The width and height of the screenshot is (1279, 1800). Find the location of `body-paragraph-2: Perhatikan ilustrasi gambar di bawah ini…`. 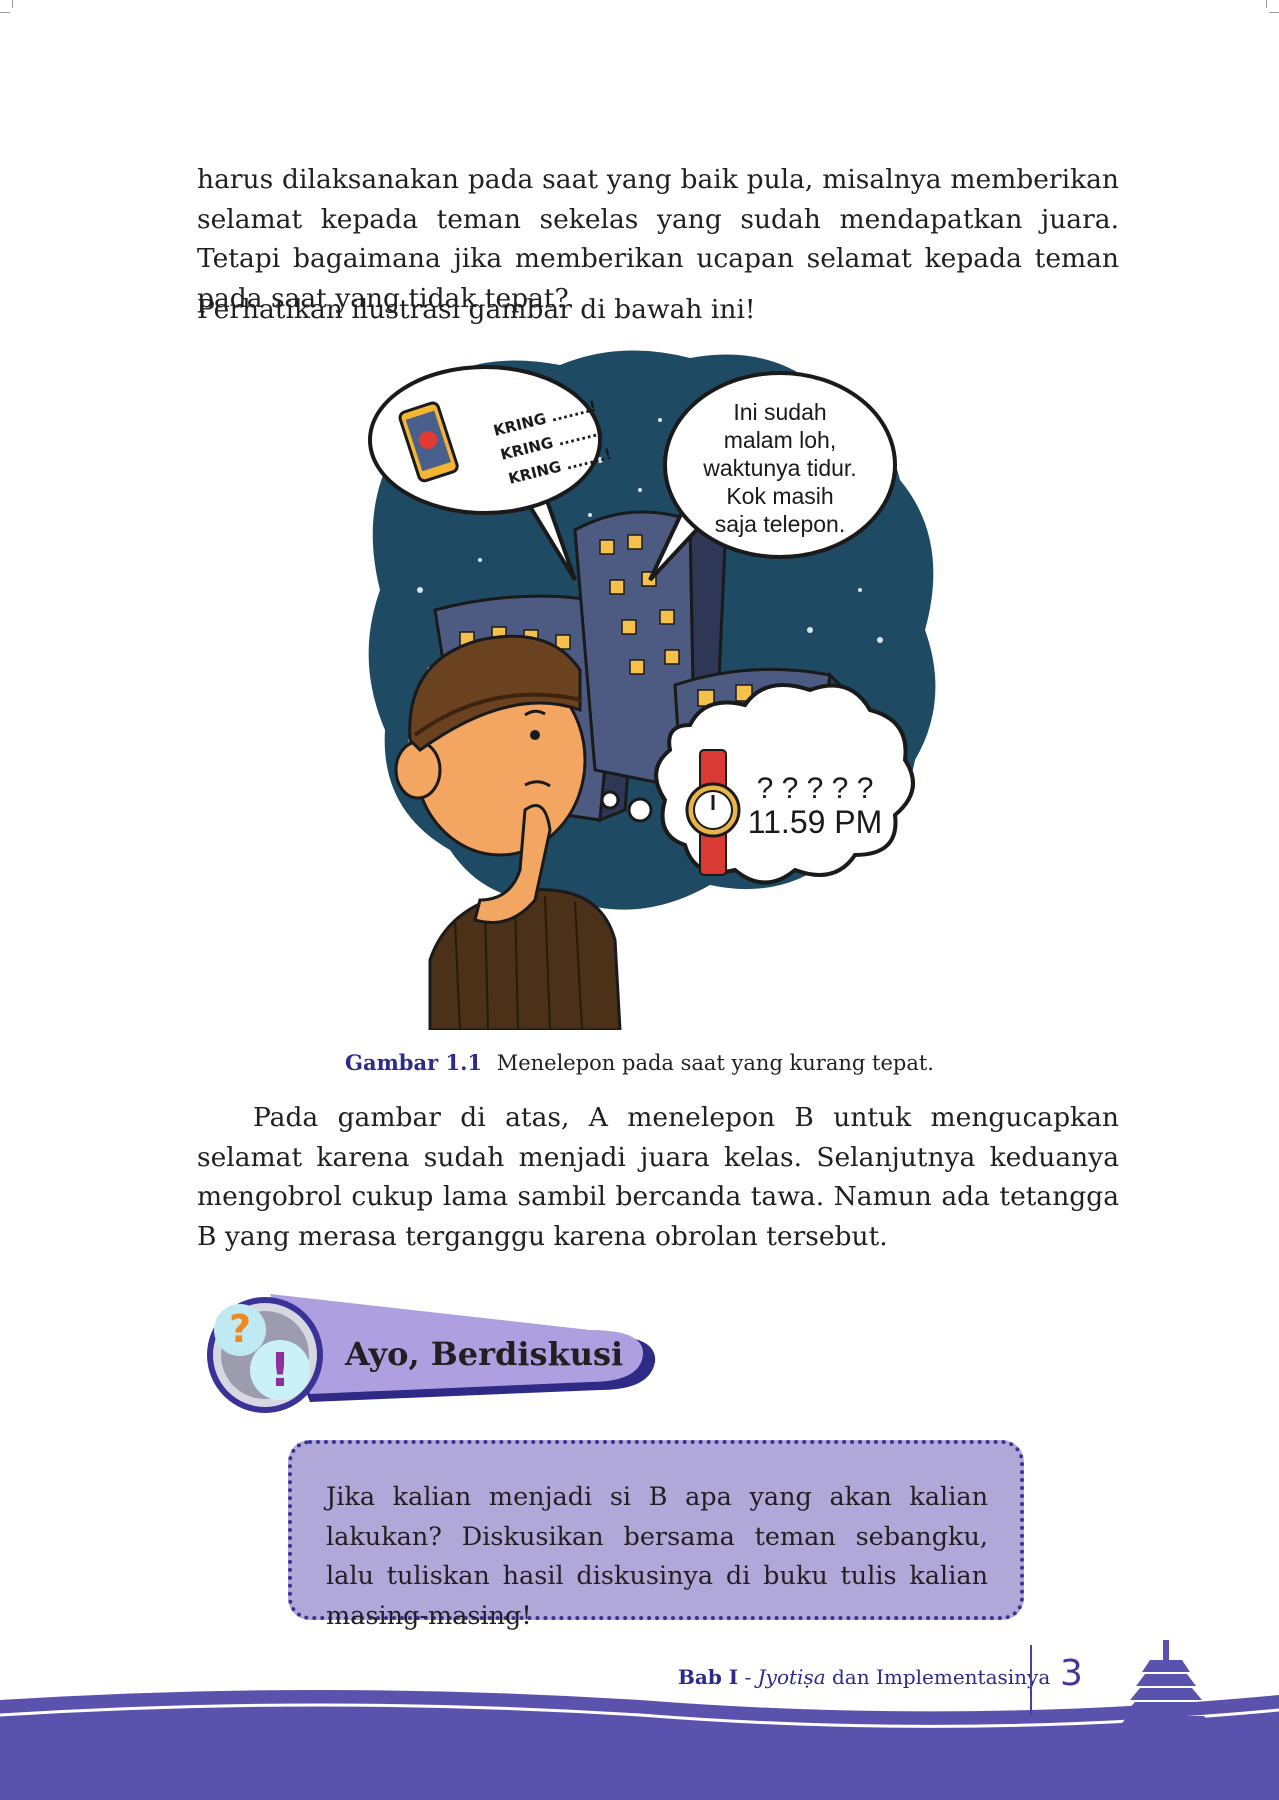

body-paragraph-2: Perhatikan ilustrasi gambar di bawah ini… is located at coordinates (476, 309).